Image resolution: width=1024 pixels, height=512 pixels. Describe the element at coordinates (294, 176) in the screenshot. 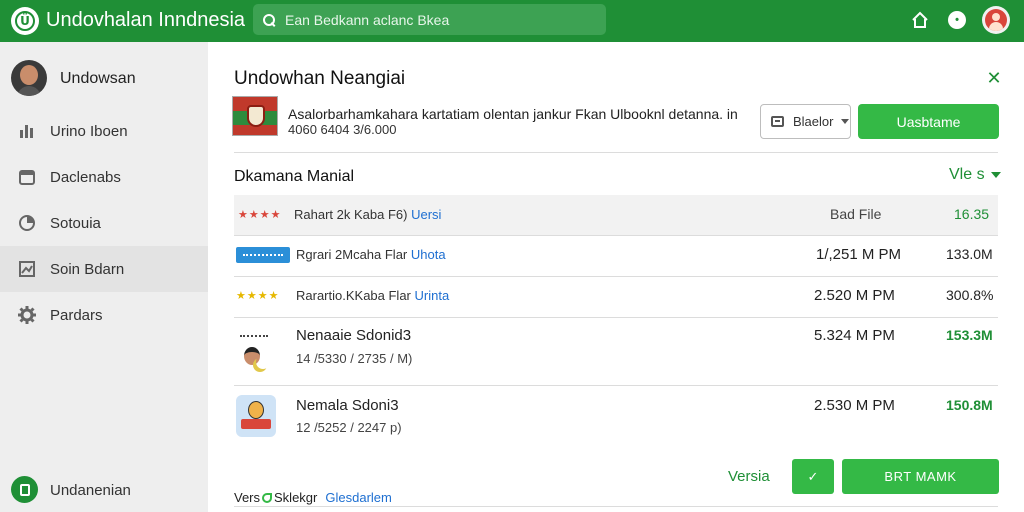

I see `section-title: Dkamana Manial` at that location.